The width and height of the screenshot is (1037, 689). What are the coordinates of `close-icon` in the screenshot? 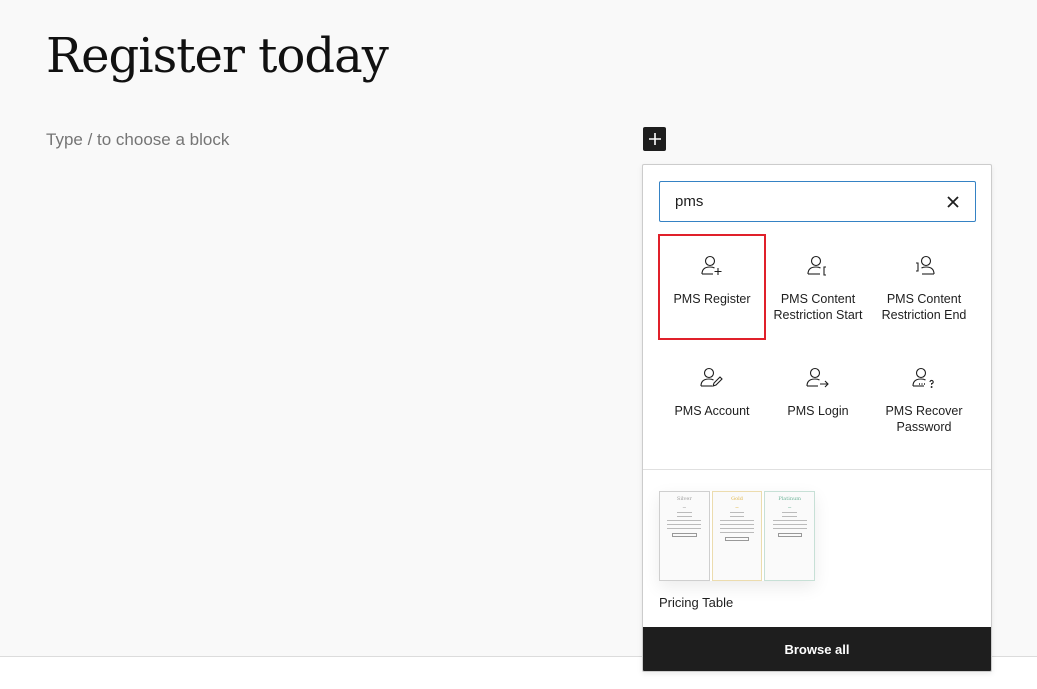 It's located at (953, 202).